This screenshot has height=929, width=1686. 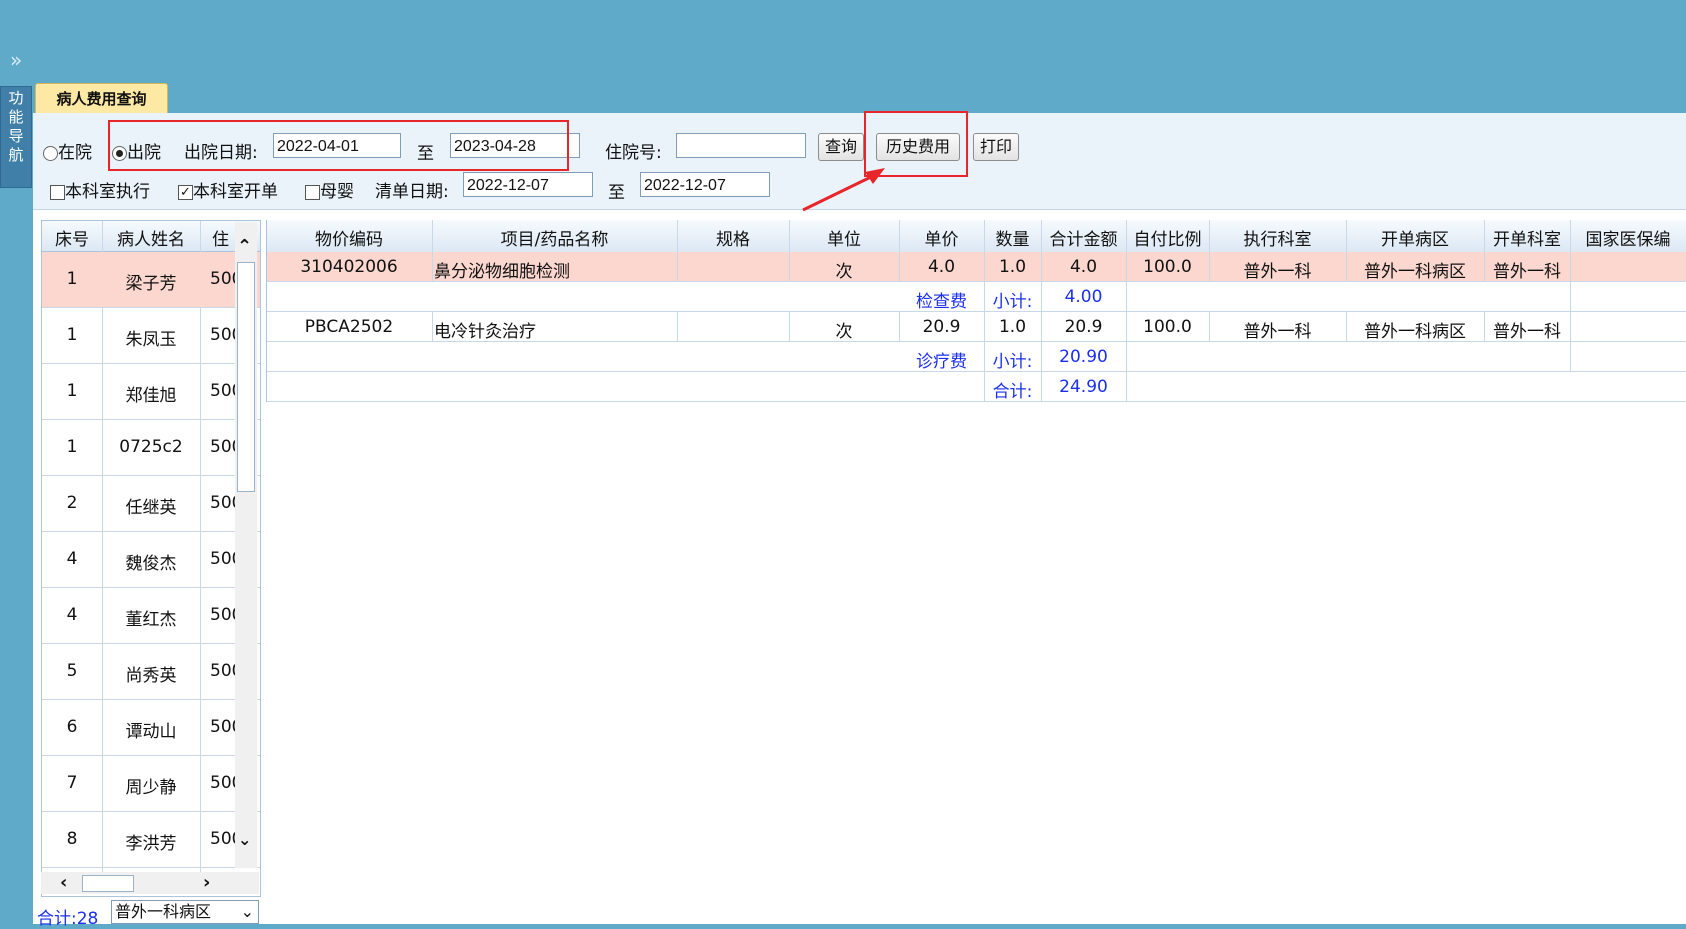 I want to click on fee-name: 电冷针灸治疗, so click(x=485, y=332).